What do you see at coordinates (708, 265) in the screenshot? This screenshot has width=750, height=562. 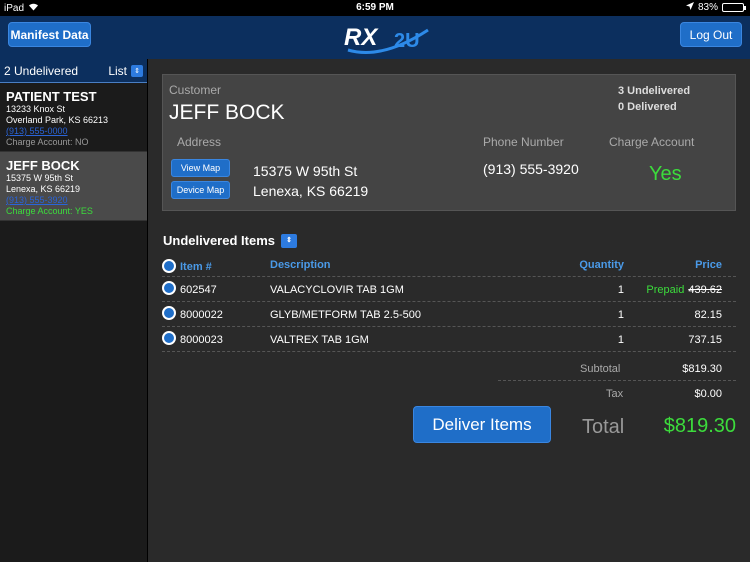 I see `header-price: Price` at bounding box center [708, 265].